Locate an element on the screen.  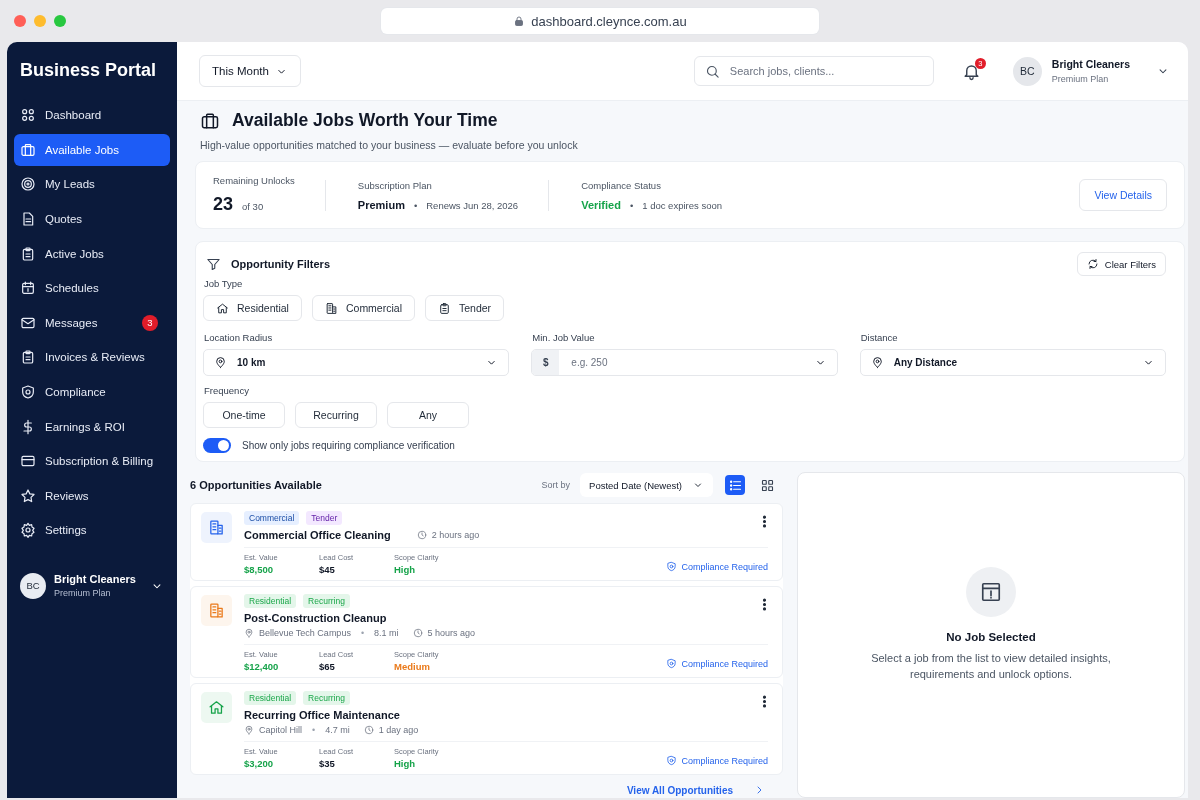
plan-name: Premium is located at coordinates (381, 204).